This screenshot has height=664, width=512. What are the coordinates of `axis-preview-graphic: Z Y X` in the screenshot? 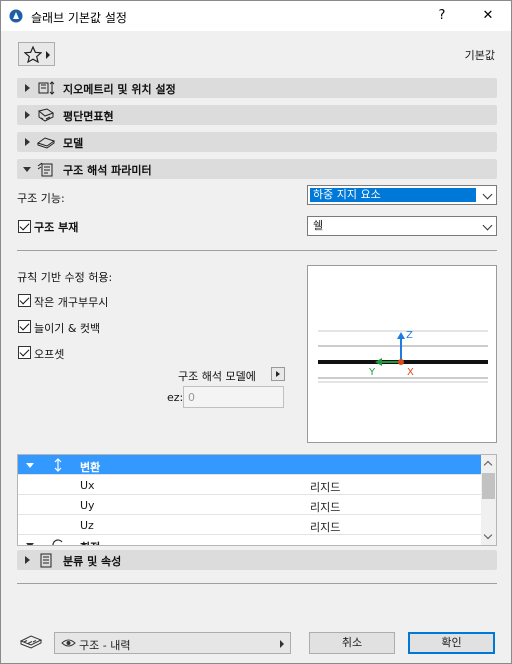 It's located at (403, 356).